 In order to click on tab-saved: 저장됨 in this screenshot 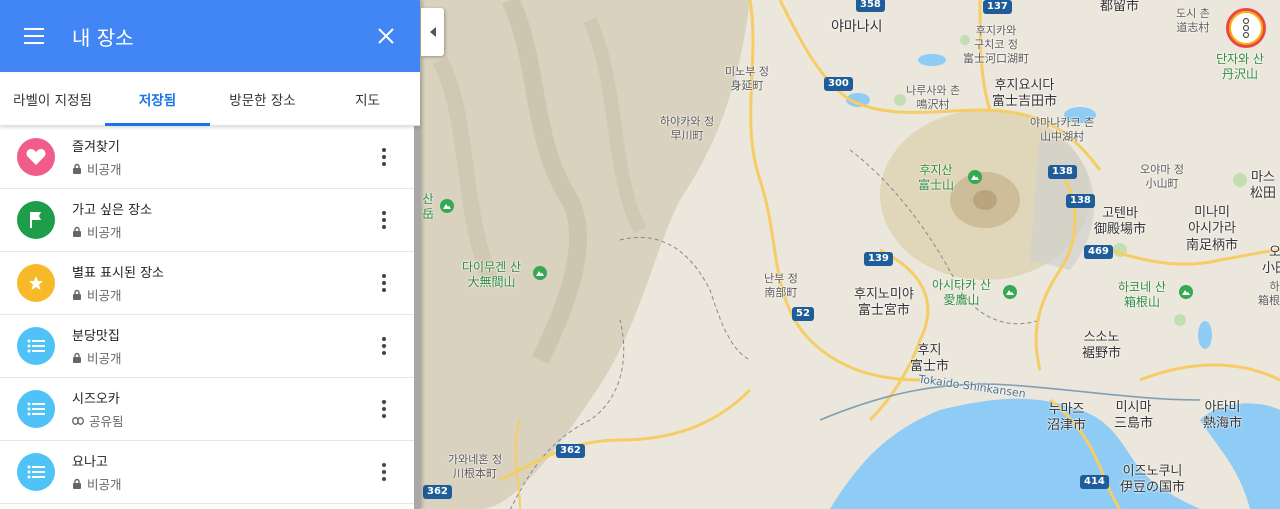, I will do `click(157, 99)`.